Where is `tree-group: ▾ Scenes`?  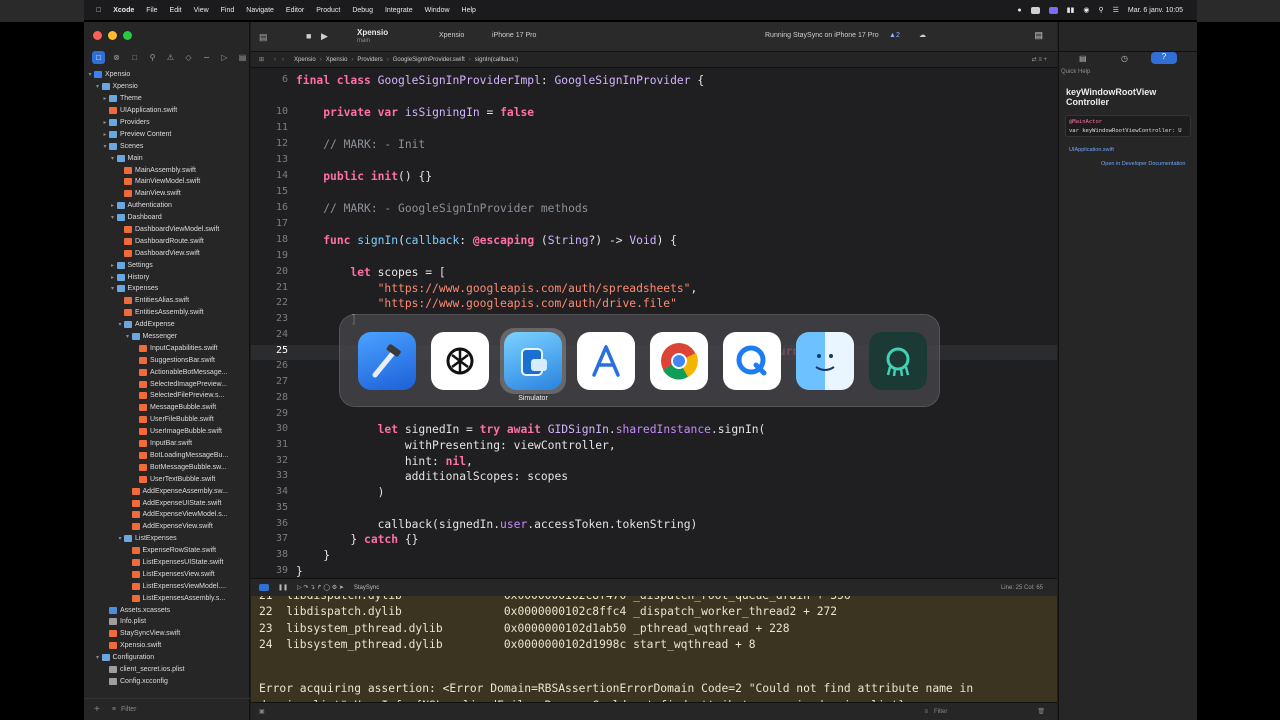
tree-group: ▾ Scenes is located at coordinates (167, 146).